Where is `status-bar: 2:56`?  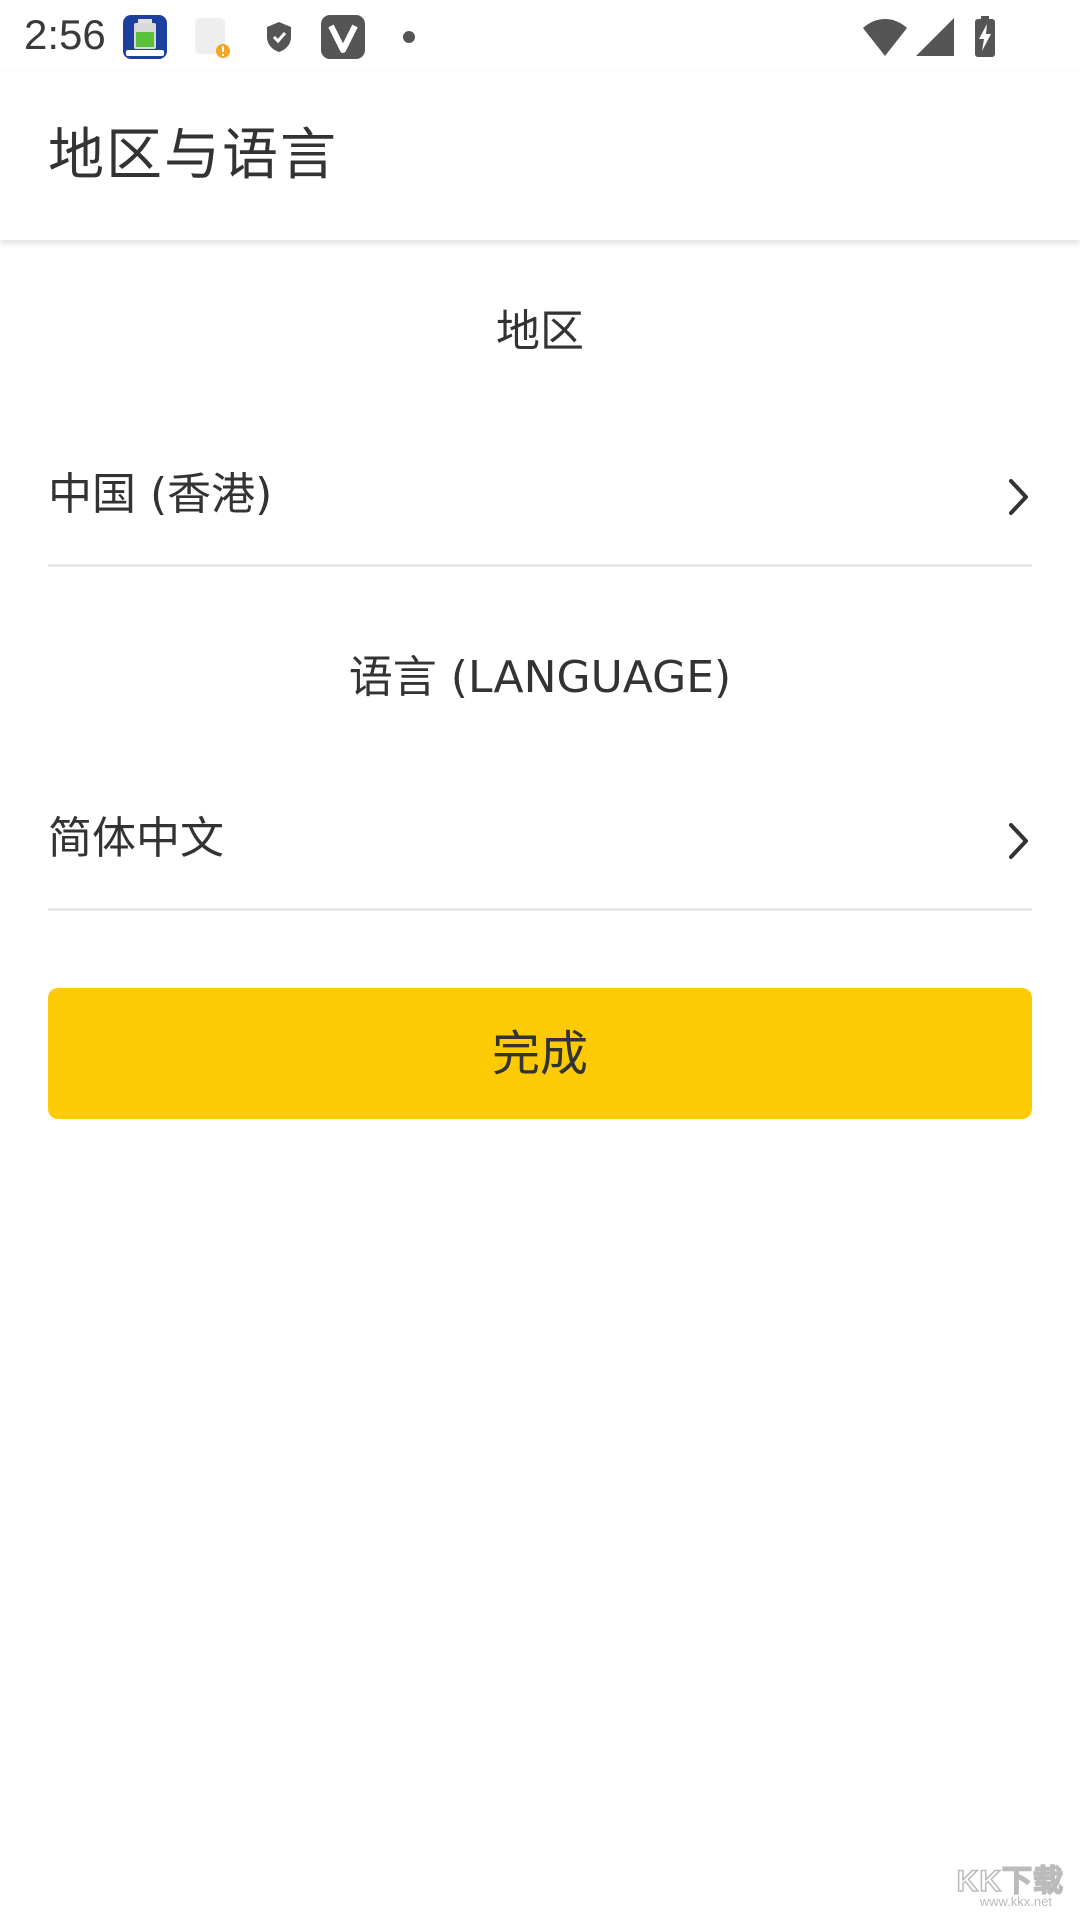
status-bar: 2:56 is located at coordinates (540, 36).